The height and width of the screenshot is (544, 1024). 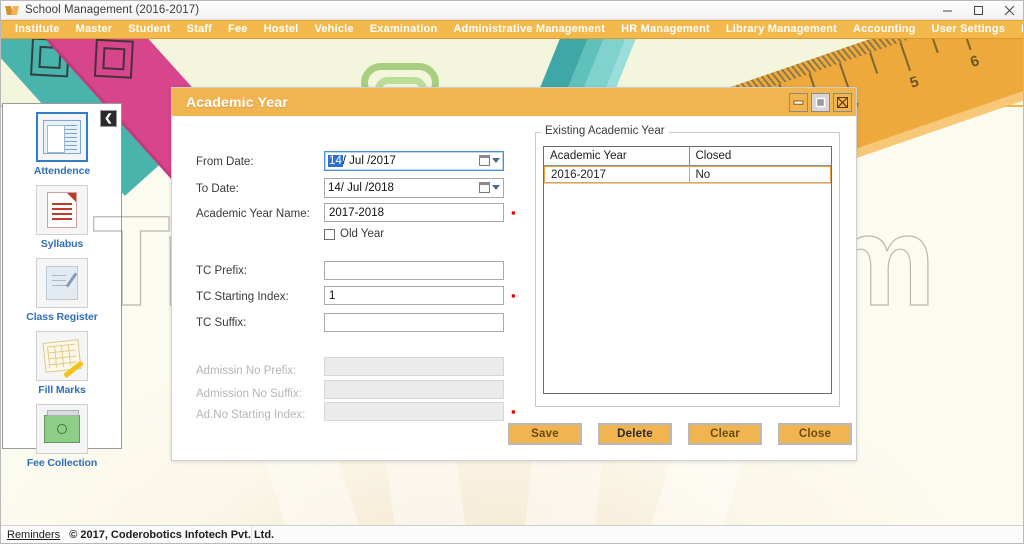 What do you see at coordinates (781, 29) in the screenshot?
I see `menu-item-library-management: Library Management` at bounding box center [781, 29].